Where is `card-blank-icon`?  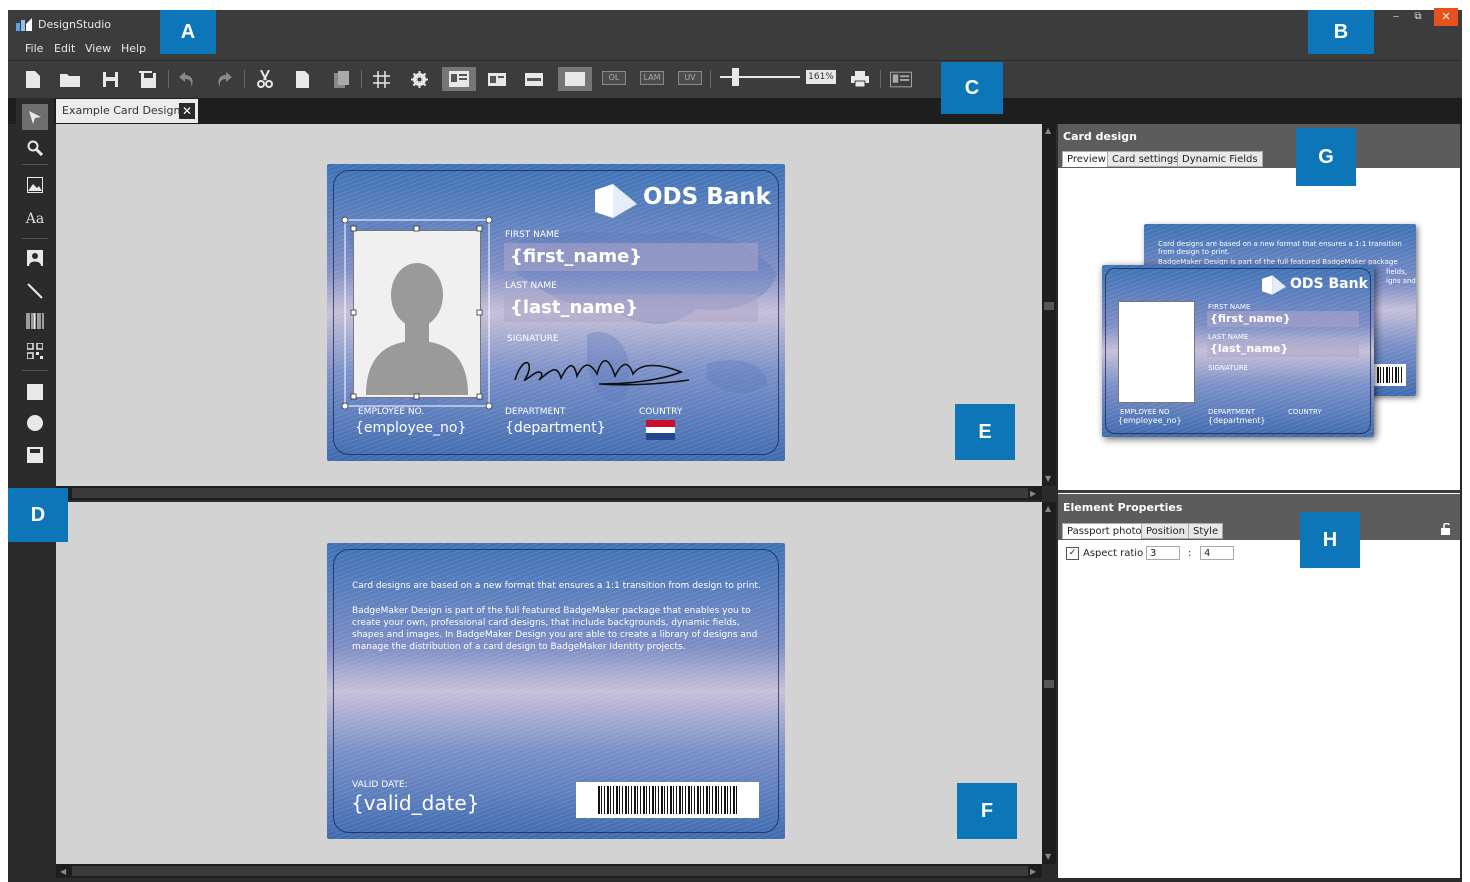
card-blank-icon is located at coordinates (575, 79).